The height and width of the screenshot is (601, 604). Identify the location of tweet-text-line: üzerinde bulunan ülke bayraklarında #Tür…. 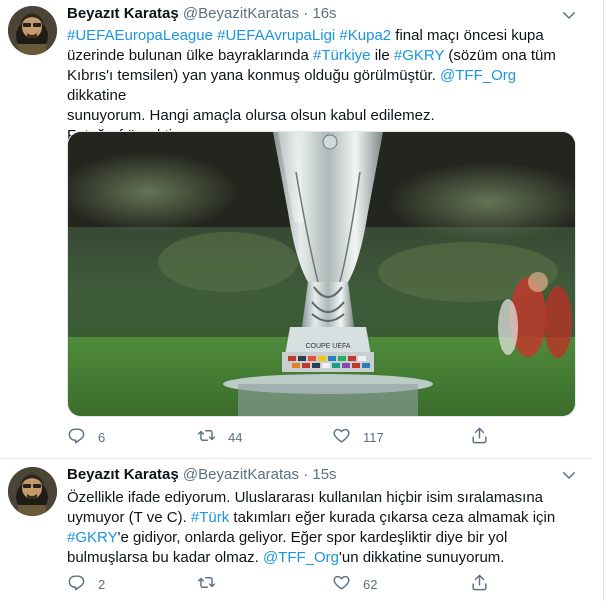
(322, 56).